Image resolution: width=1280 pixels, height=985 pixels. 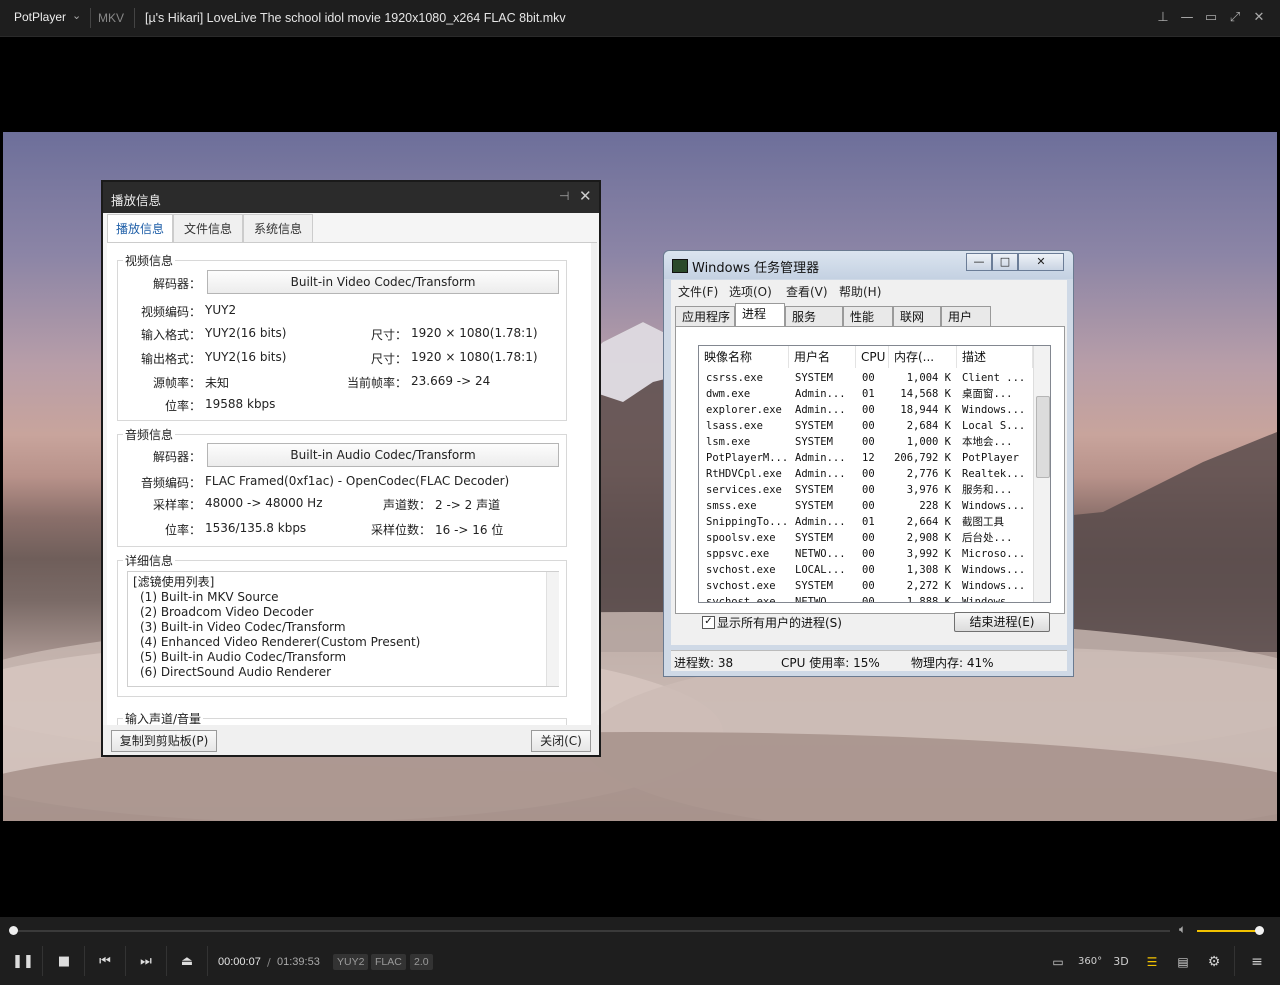 I want to click on video-group-title: 视频信息, so click(x=149, y=260).